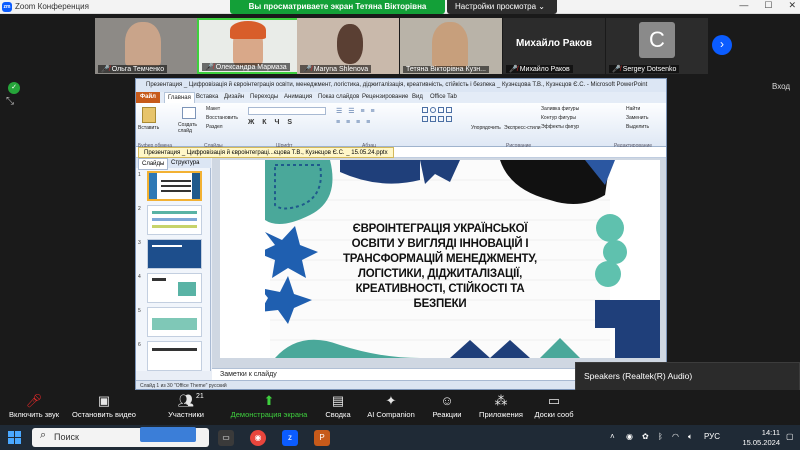  Describe the element at coordinates (558, 118) in the screenshot. I see `shape-outline-button: Контур фигуры` at that location.